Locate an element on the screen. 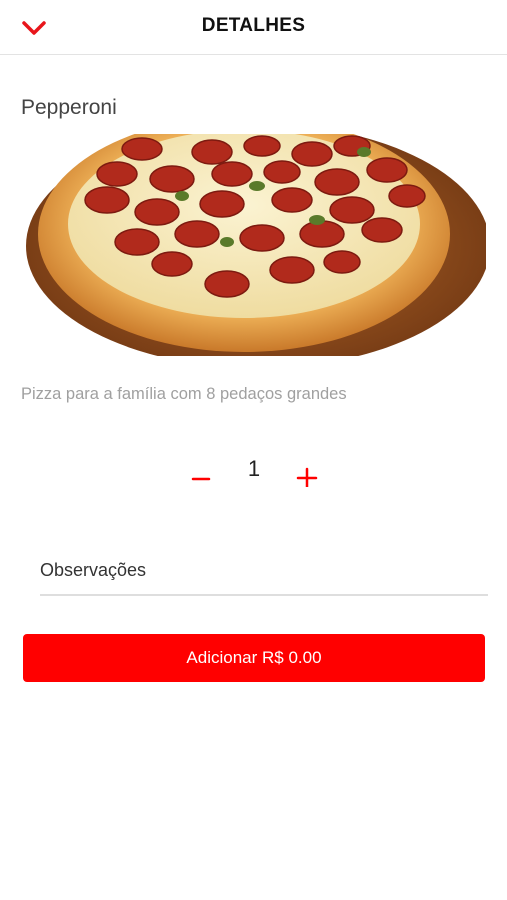 This screenshot has width=507, height=900. add-button-label: Adicionar R$ 0.00 is located at coordinates (254, 657).